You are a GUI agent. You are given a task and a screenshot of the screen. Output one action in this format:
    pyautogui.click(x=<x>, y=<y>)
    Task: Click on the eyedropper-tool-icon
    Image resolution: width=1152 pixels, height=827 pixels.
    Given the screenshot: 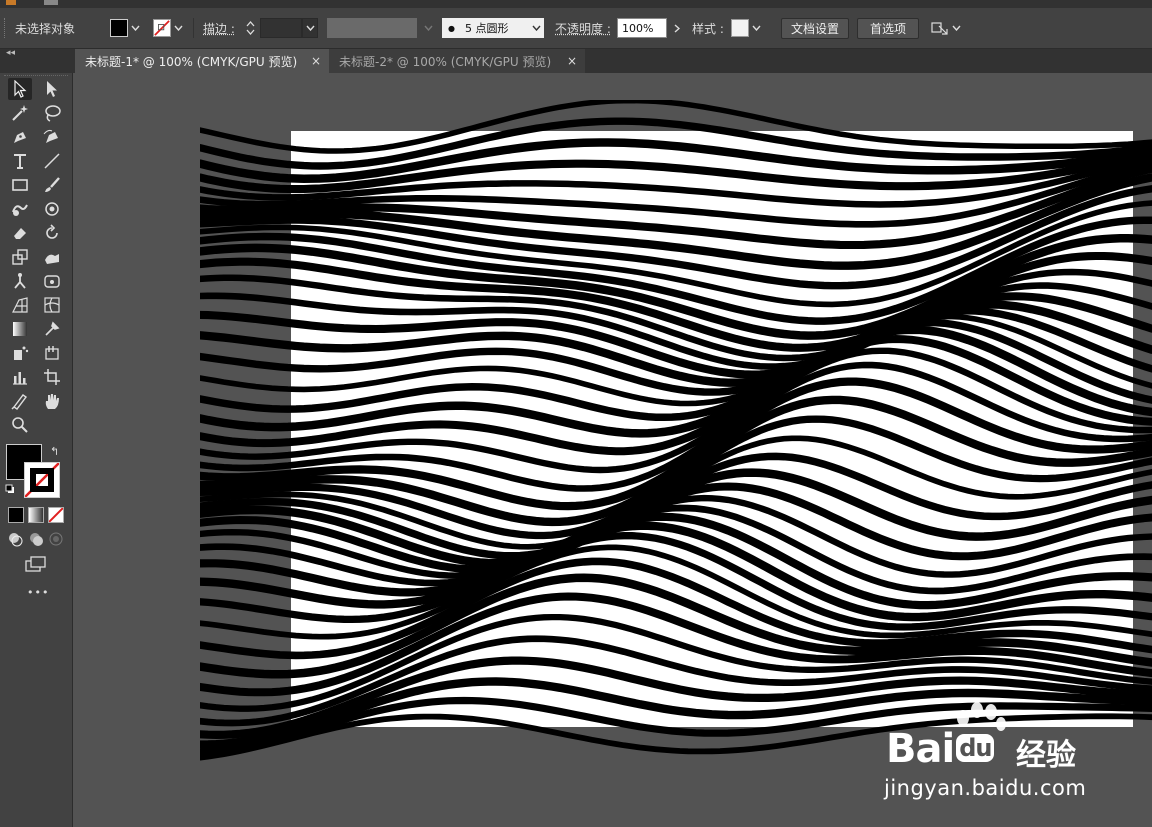 What is the action you would take?
    pyautogui.click(x=52, y=329)
    